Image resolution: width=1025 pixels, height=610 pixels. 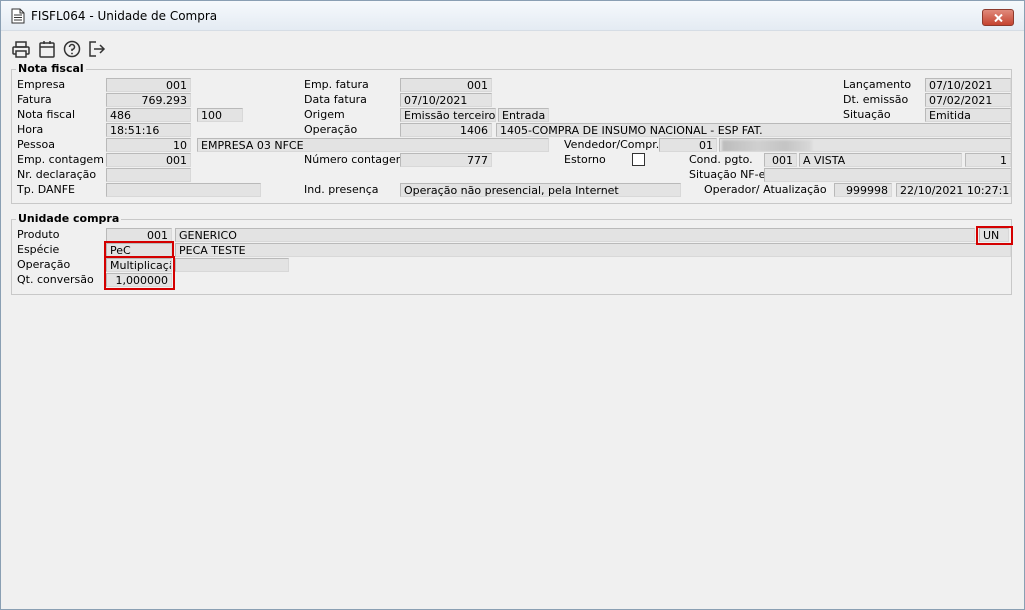 What do you see at coordinates (727, 174) in the screenshot?
I see `situacao-nfe-label: Situação NF-e` at bounding box center [727, 174].